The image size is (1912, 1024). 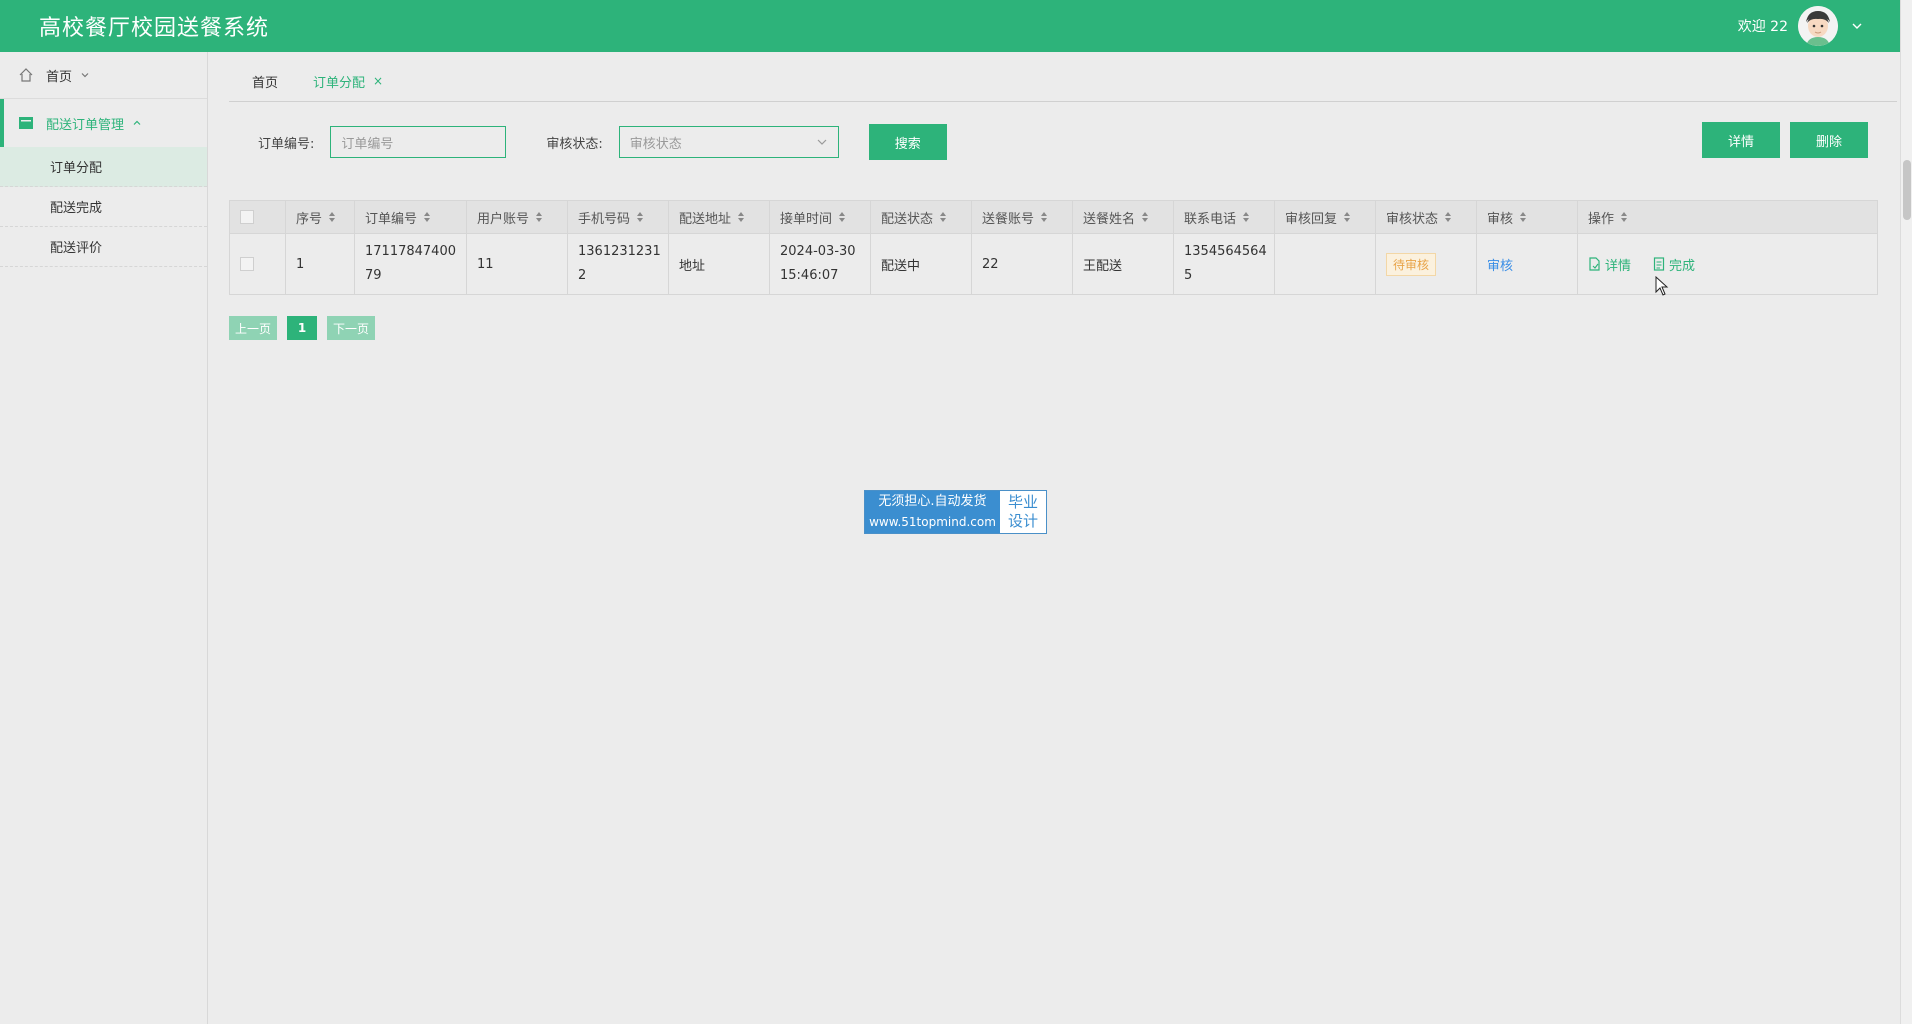 I want to click on order-no-input: 订单编号, so click(x=418, y=142).